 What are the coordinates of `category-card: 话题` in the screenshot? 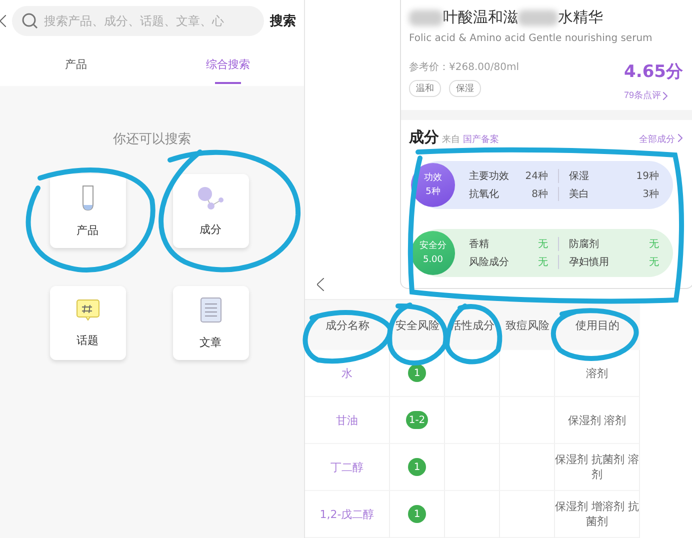 It's located at (88, 323).